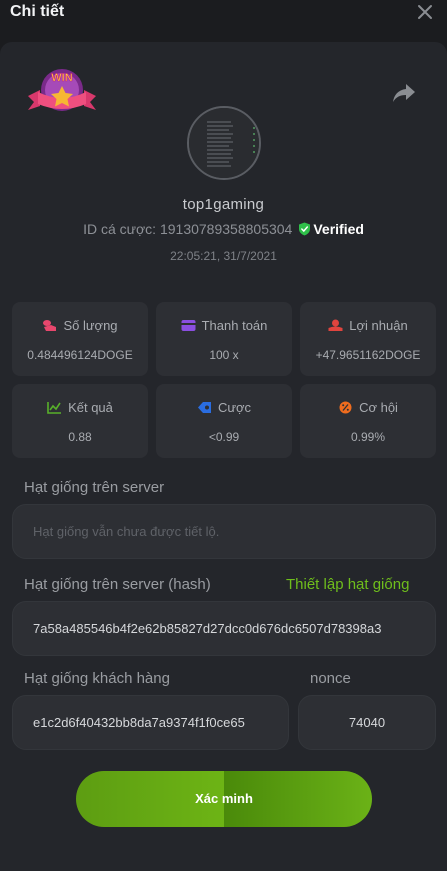 This screenshot has width=447, height=871. What do you see at coordinates (117, 584) in the screenshot?
I see `server-hash-label: Hạt giống trên server (hash)` at bounding box center [117, 584].